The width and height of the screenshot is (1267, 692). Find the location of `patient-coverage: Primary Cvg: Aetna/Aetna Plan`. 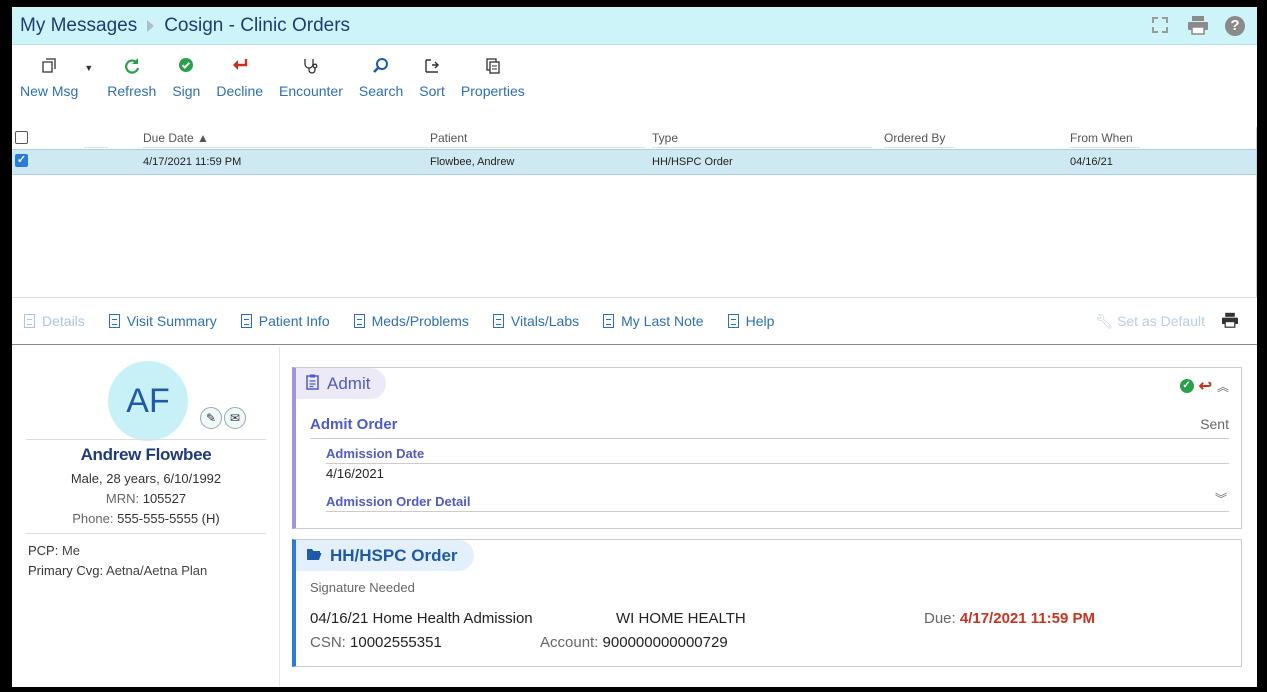

patient-coverage: Primary Cvg: Aetna/Aetna Plan is located at coordinates (117, 570).